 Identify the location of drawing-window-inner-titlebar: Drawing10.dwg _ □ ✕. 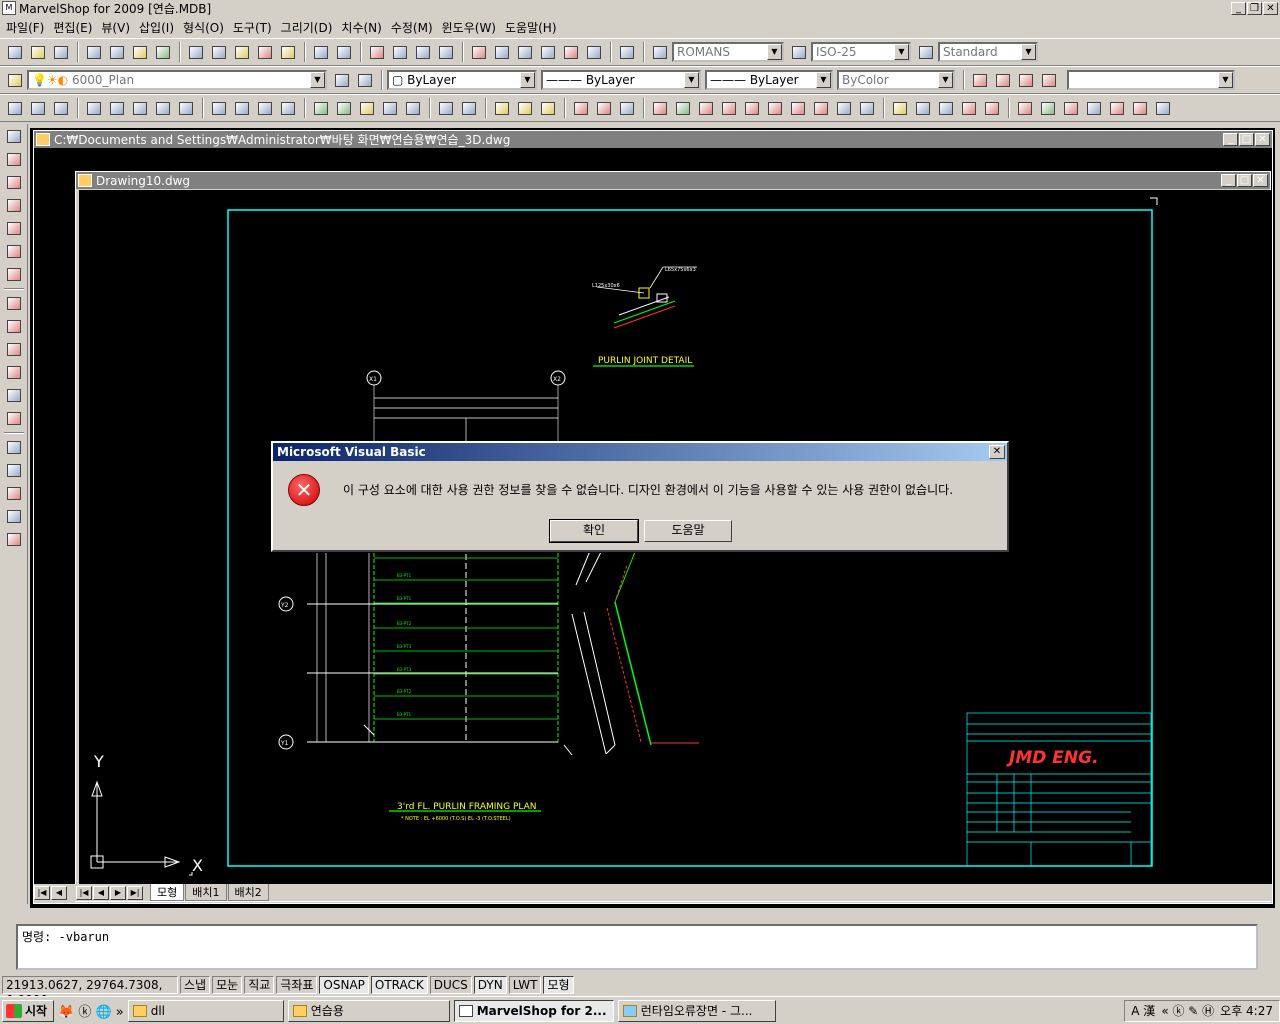
(673, 180).